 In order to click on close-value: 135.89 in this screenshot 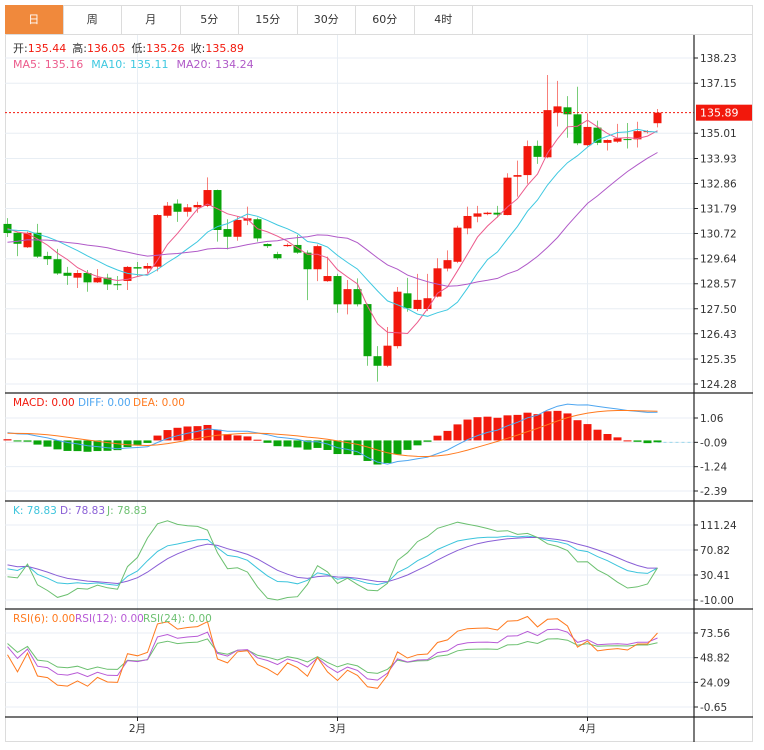, I will do `click(224, 48)`.